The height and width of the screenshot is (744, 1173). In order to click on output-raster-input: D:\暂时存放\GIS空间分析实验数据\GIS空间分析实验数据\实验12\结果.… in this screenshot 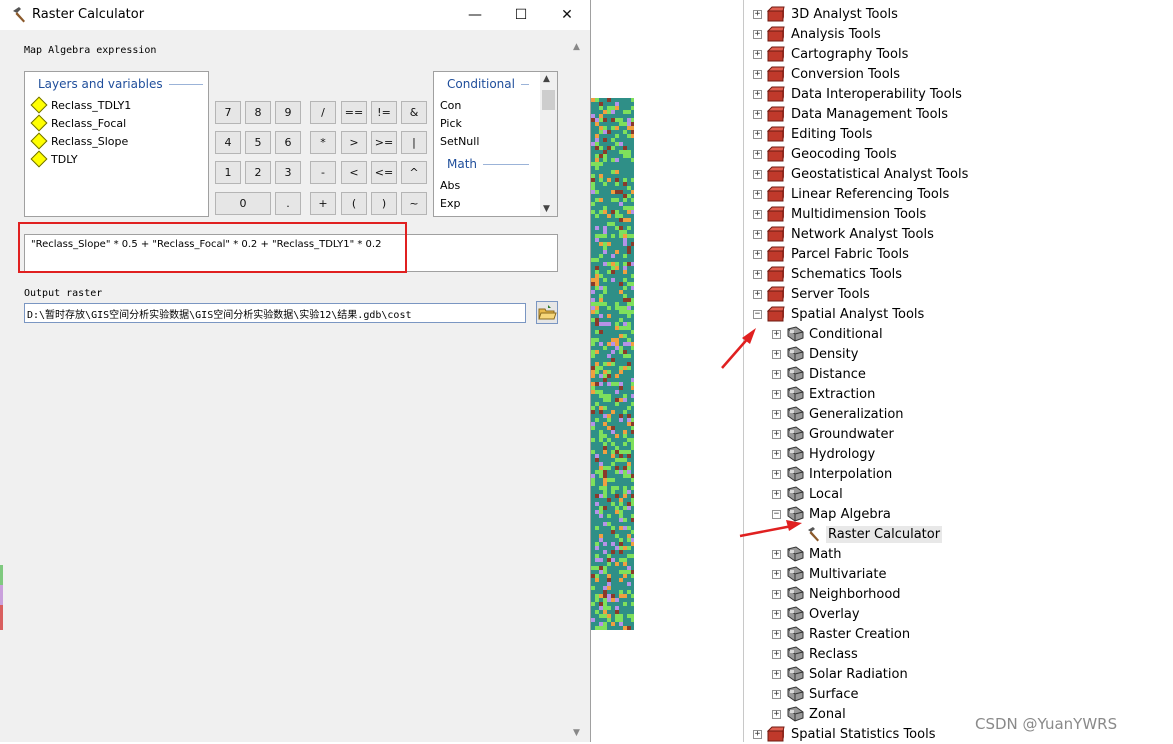, I will do `click(275, 313)`.